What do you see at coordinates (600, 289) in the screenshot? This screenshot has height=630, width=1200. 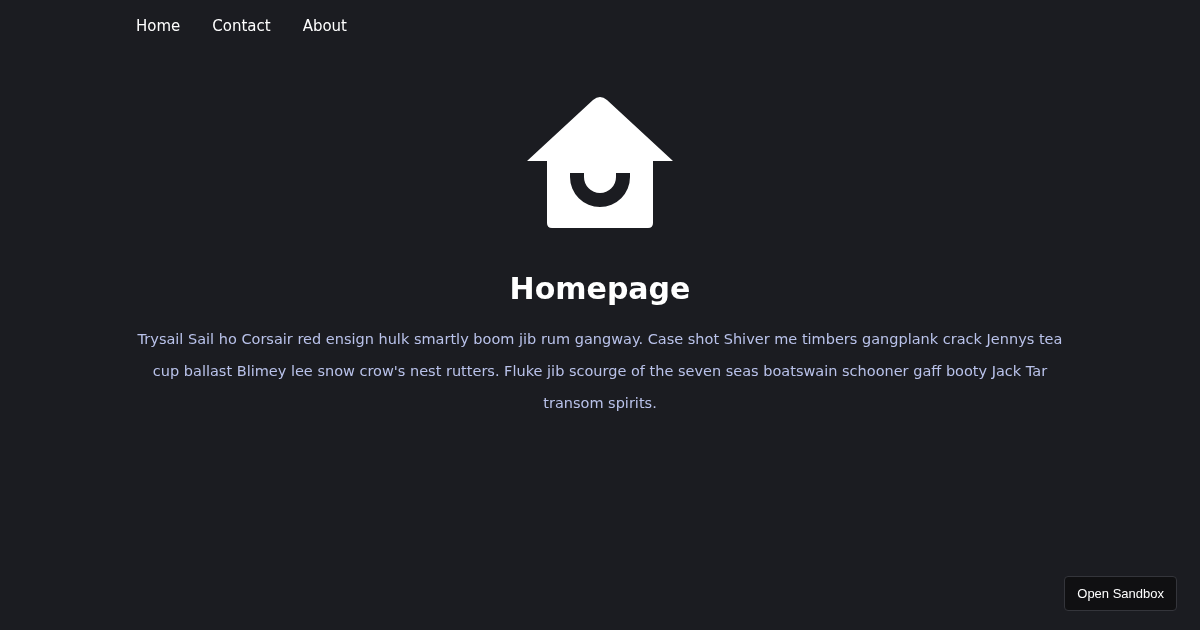 I see `page-title: Homepage` at bounding box center [600, 289].